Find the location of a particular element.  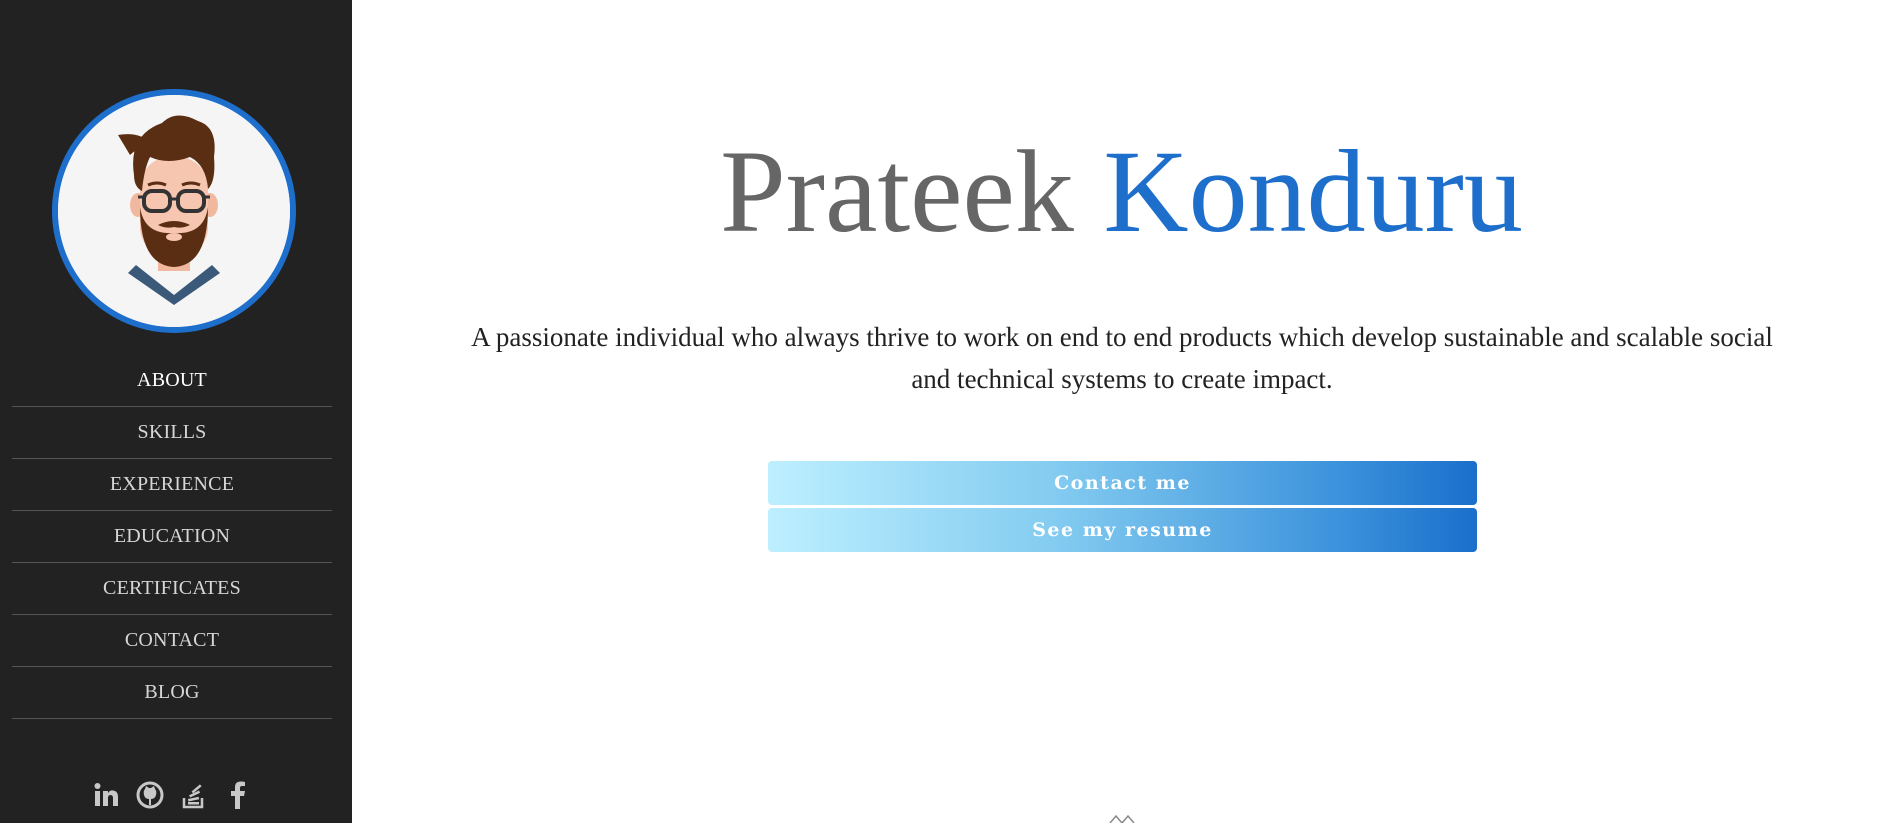

stackoverflow-icon is located at coordinates (194, 795).